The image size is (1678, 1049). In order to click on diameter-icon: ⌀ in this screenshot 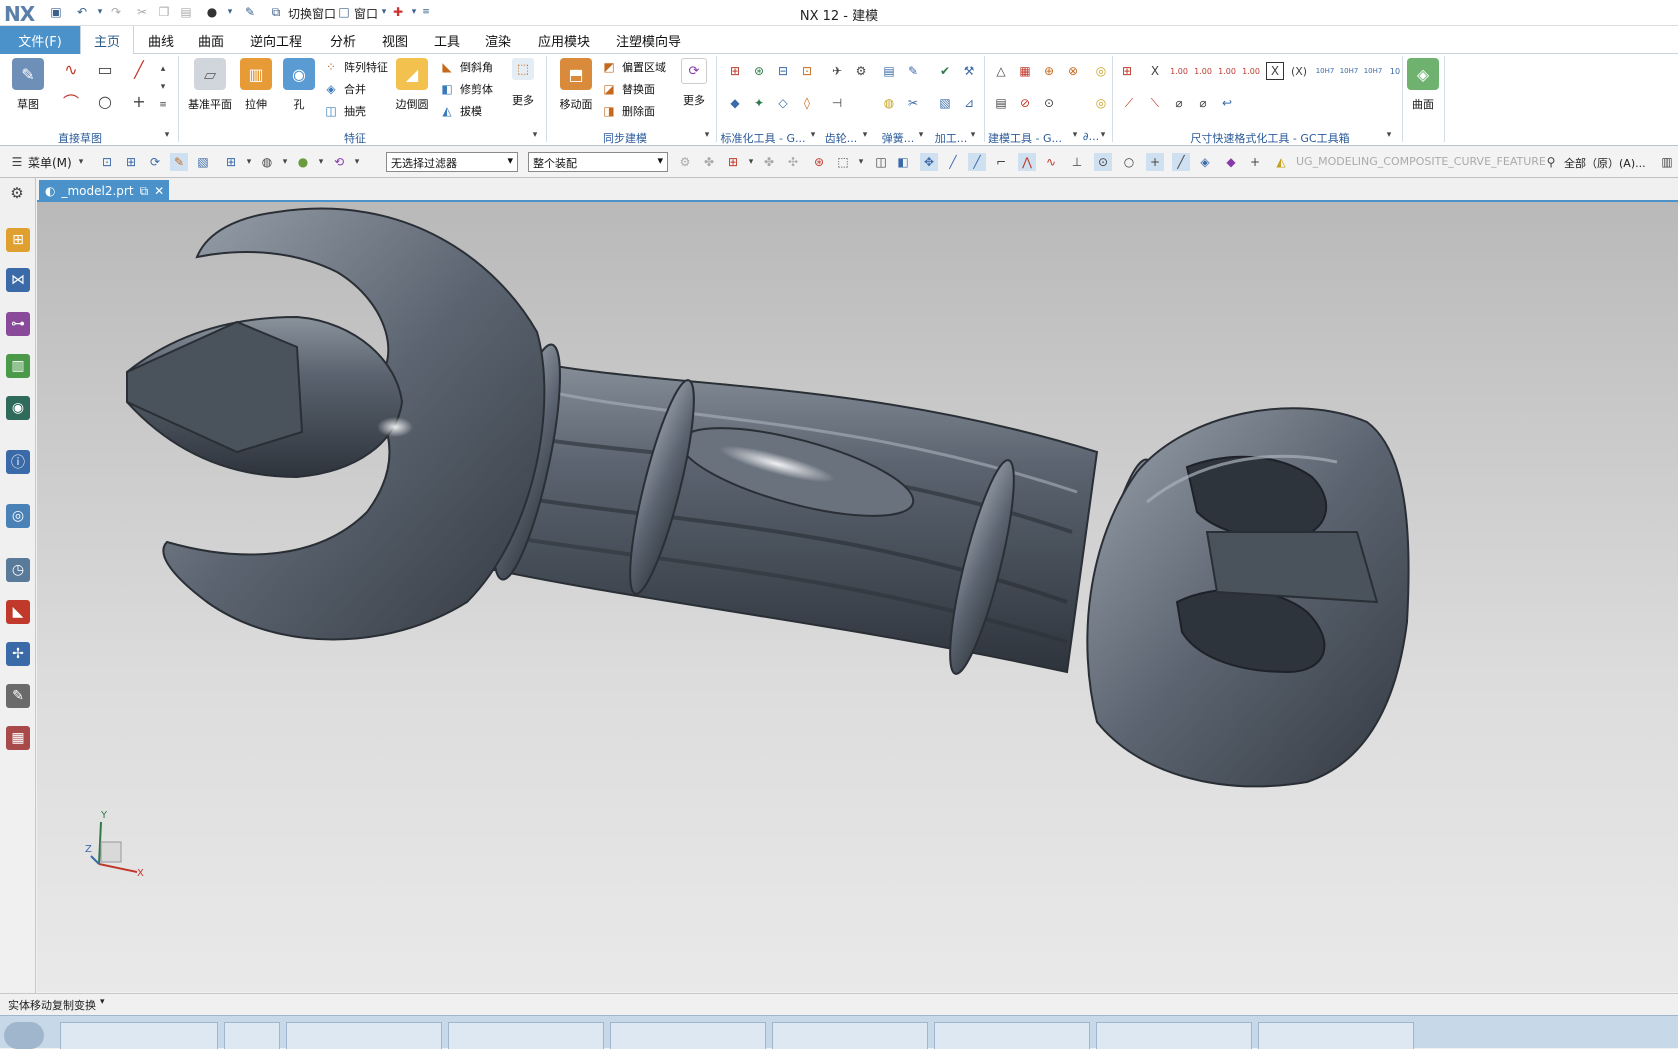, I will do `click(1179, 103)`.